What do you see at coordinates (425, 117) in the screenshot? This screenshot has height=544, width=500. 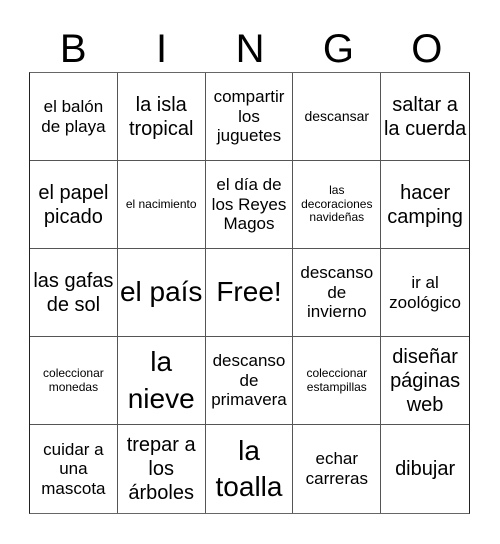 I see `bingo-cell: saltar a la cuerda` at bounding box center [425, 117].